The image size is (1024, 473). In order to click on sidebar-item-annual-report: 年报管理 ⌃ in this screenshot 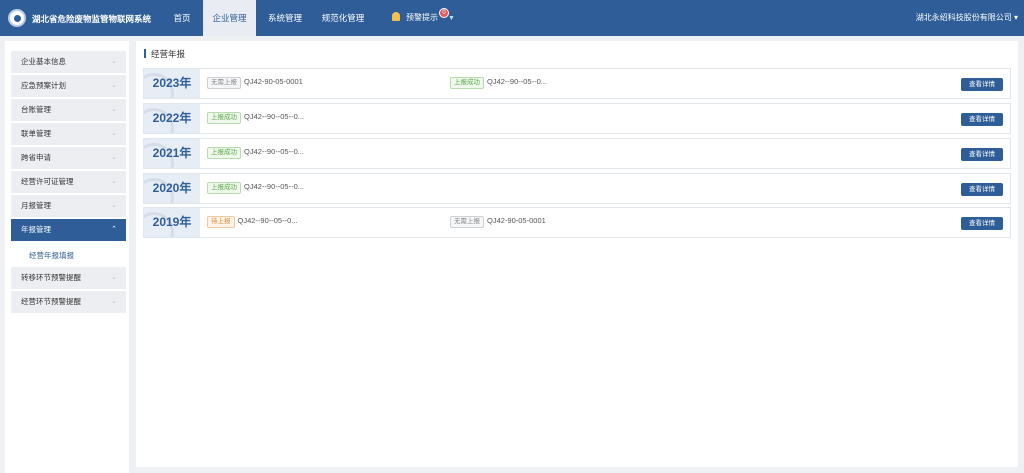, I will do `click(68, 230)`.